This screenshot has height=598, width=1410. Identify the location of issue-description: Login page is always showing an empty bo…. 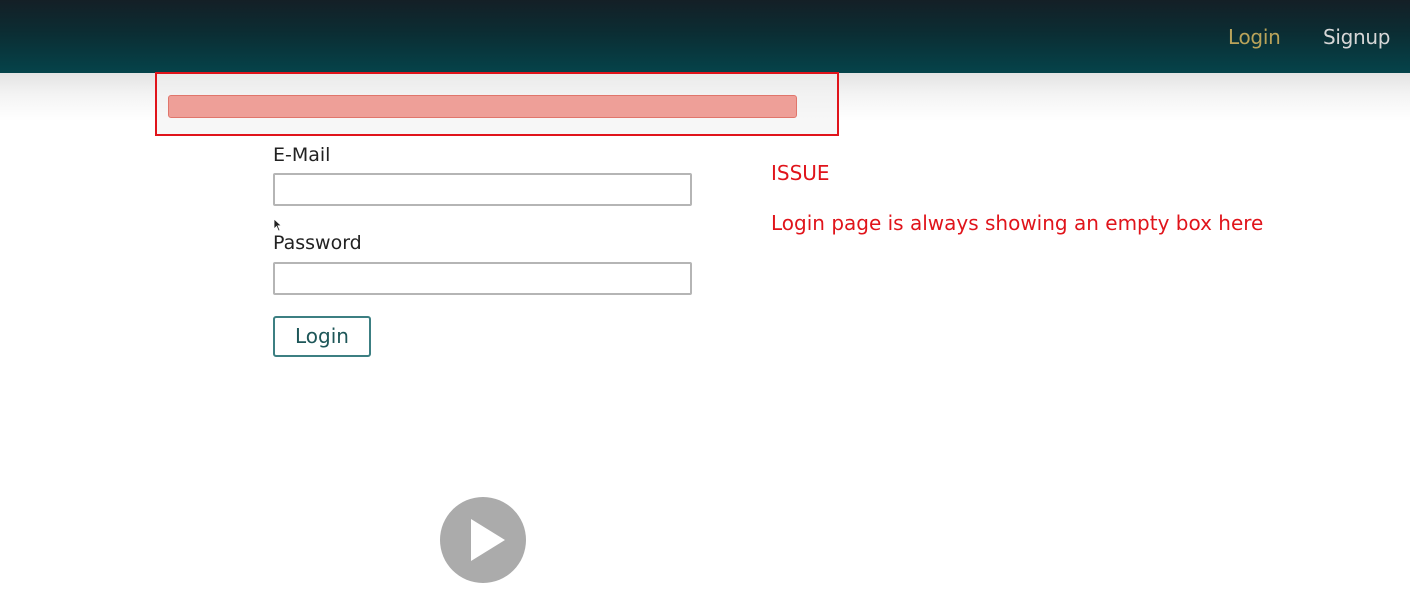
(1017, 223).